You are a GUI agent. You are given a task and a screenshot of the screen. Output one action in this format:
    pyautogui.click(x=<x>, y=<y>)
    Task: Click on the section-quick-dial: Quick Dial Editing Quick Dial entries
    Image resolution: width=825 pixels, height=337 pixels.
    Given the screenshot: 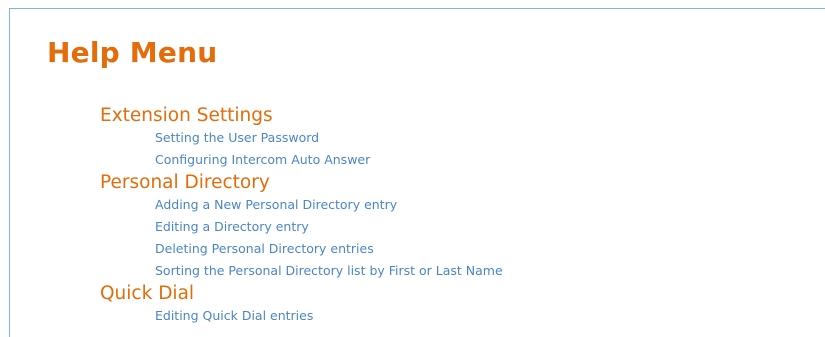 What is the action you would take?
    pyautogui.click(x=301, y=304)
    